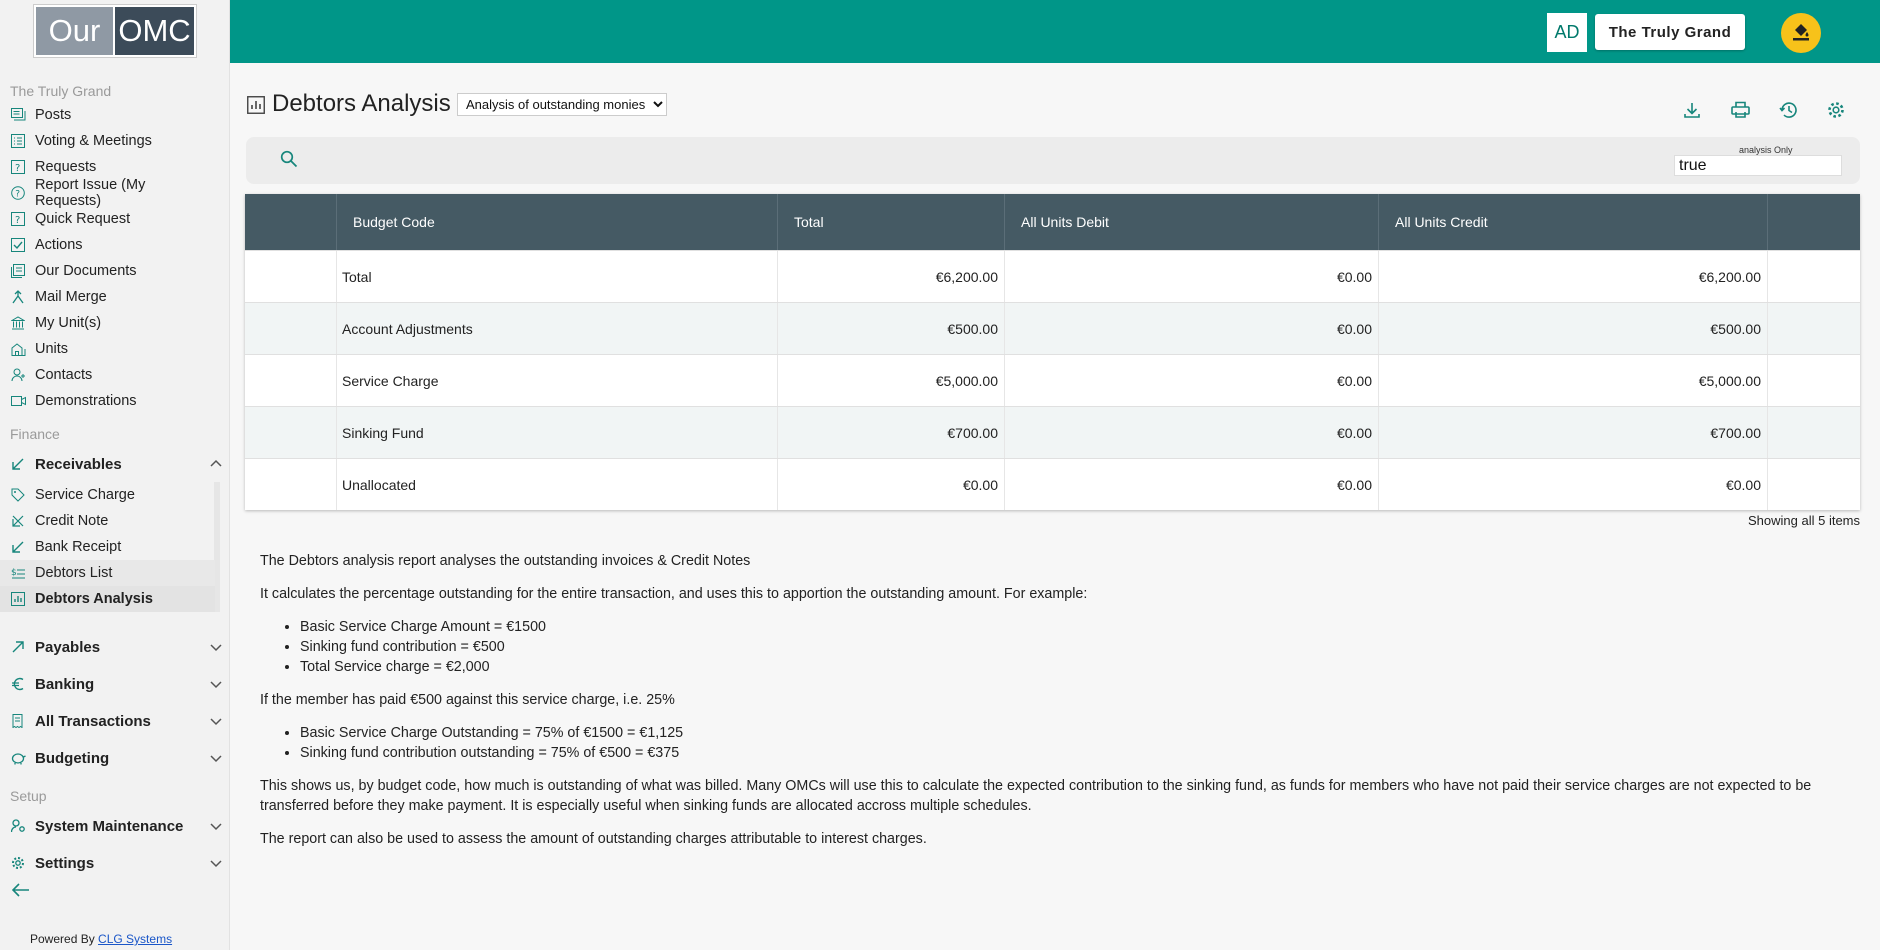  Describe the element at coordinates (107, 115) in the screenshot. I see `sidebar-item-posts: Posts` at that location.